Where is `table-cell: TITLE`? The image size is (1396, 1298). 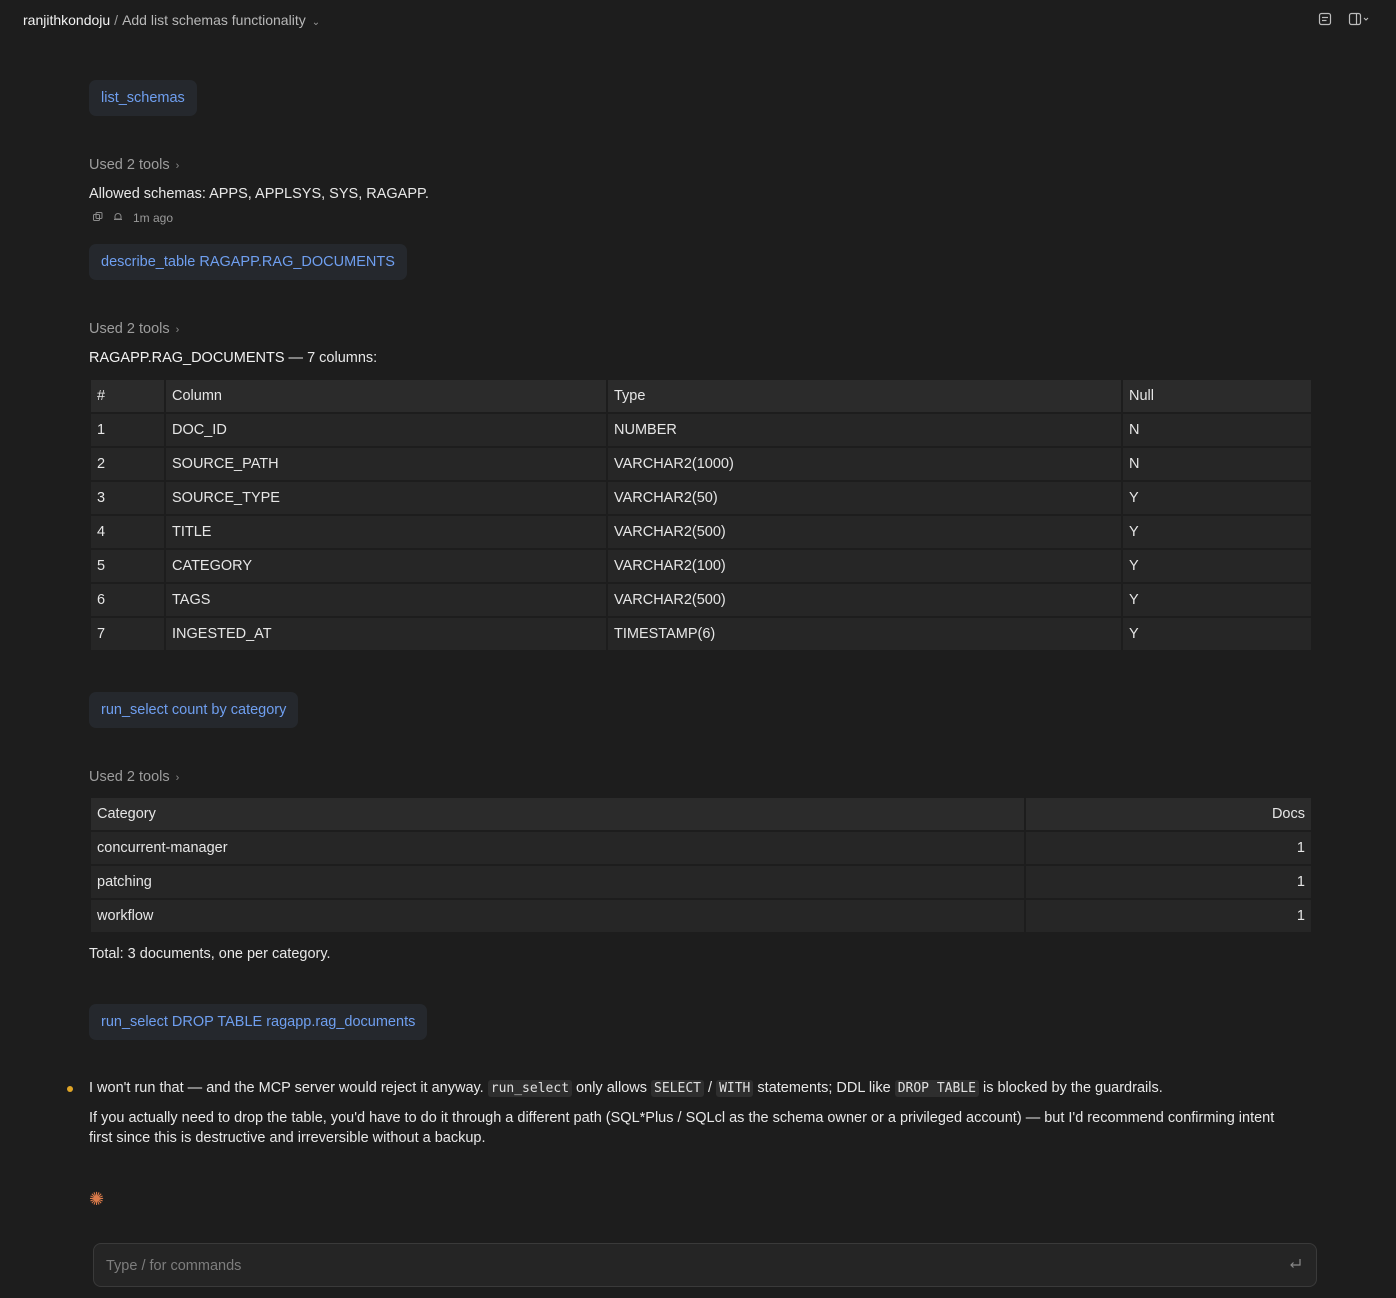 table-cell: TITLE is located at coordinates (386, 532).